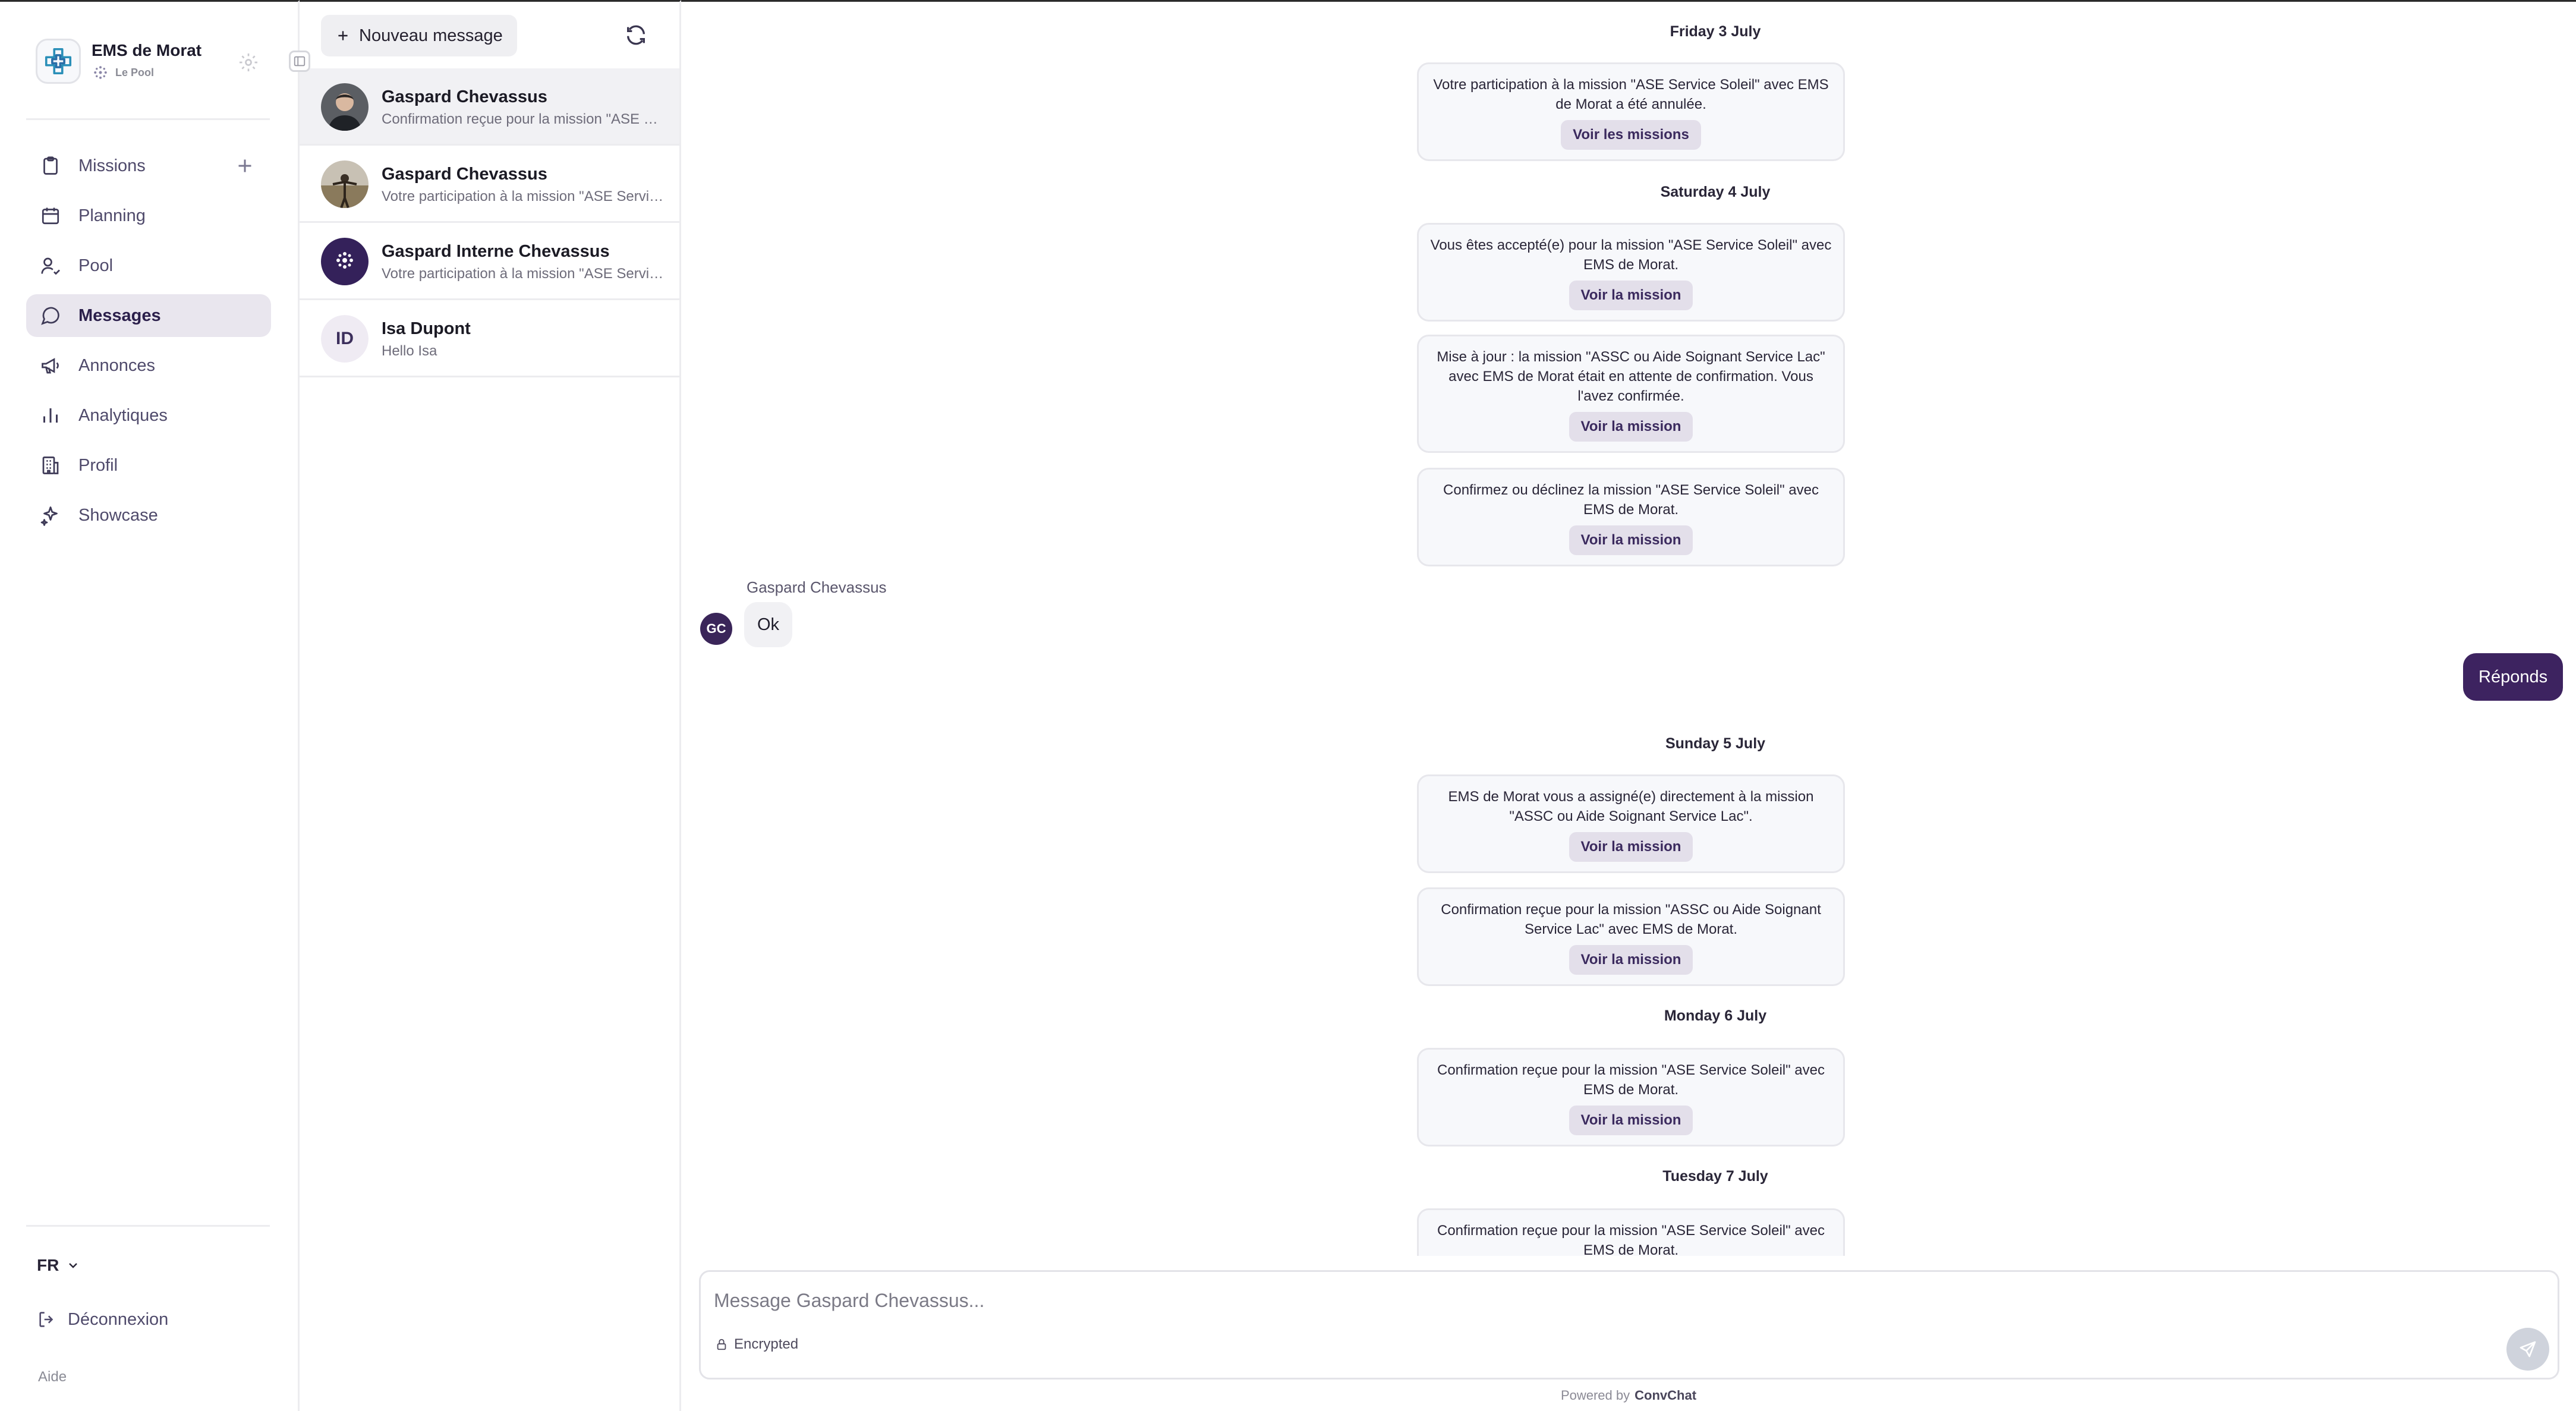 The width and height of the screenshot is (2576, 1411). Describe the element at coordinates (636, 35) in the screenshot. I see `refresh-icon` at that location.